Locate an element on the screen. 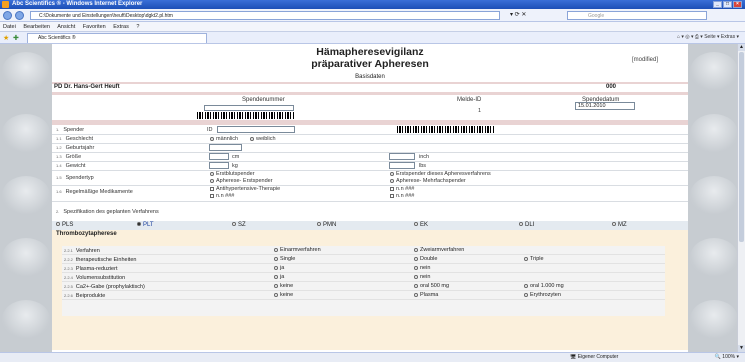 The width and height of the screenshot is (745, 362). spendennummer-label: Spendenummer is located at coordinates (263, 100).